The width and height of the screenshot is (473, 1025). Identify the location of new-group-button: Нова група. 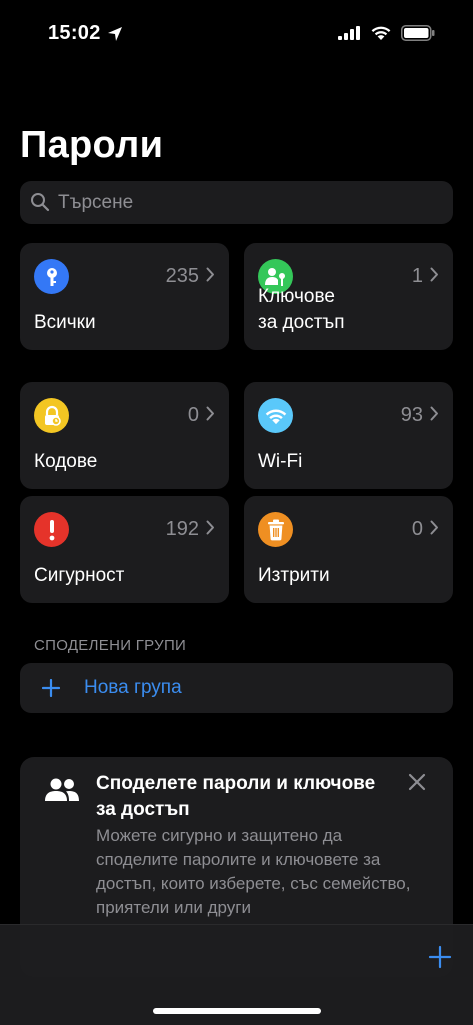
(236, 688).